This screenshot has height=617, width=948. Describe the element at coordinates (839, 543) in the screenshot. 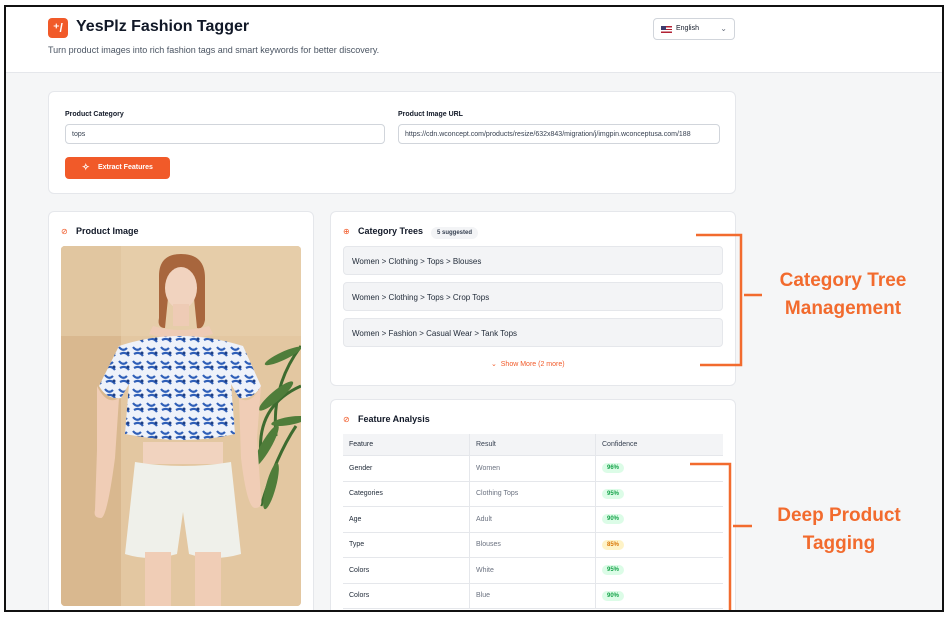

I see `tagging-annotation-line2: Tagging` at that location.